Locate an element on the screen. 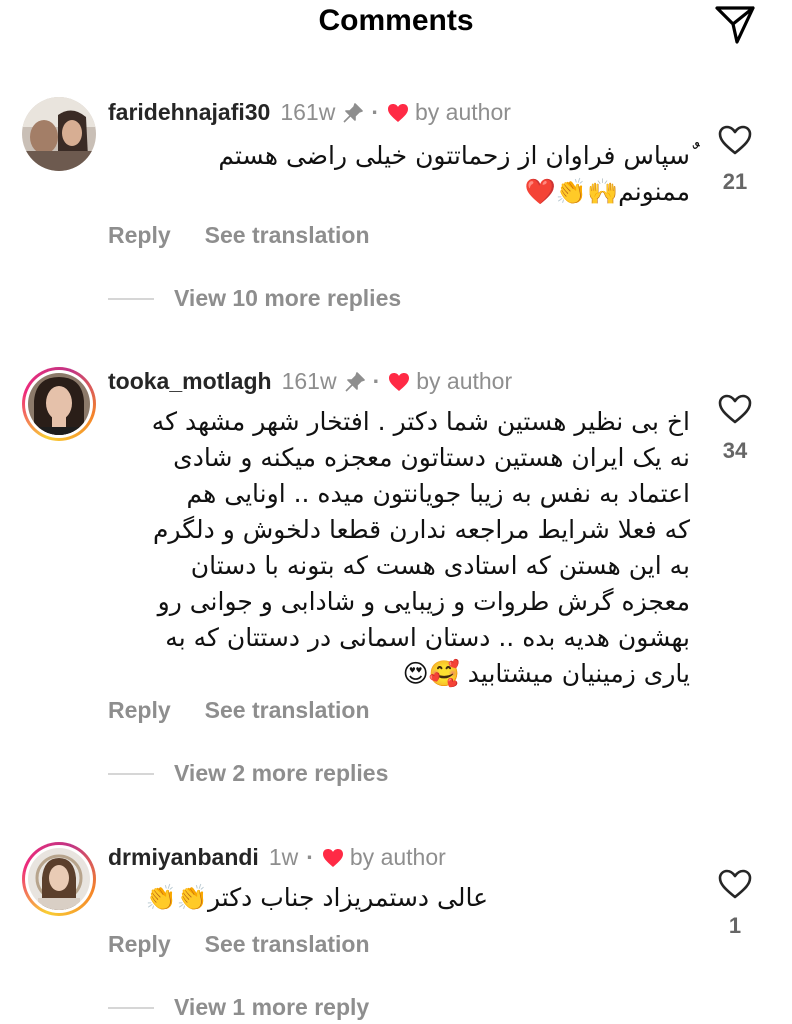 This screenshot has height=1024, width=792. like-count: 1 is located at coordinates (735, 925).